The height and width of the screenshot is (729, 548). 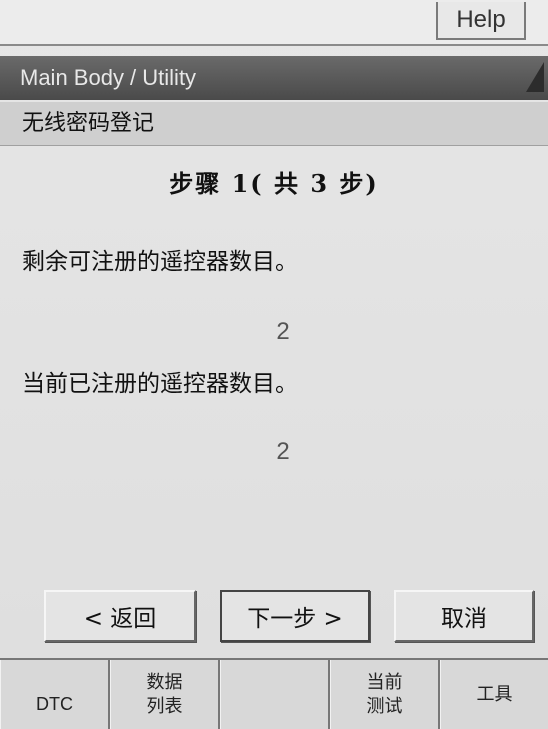 What do you see at coordinates (481, 21) in the screenshot?
I see `help-menu-button: Help` at bounding box center [481, 21].